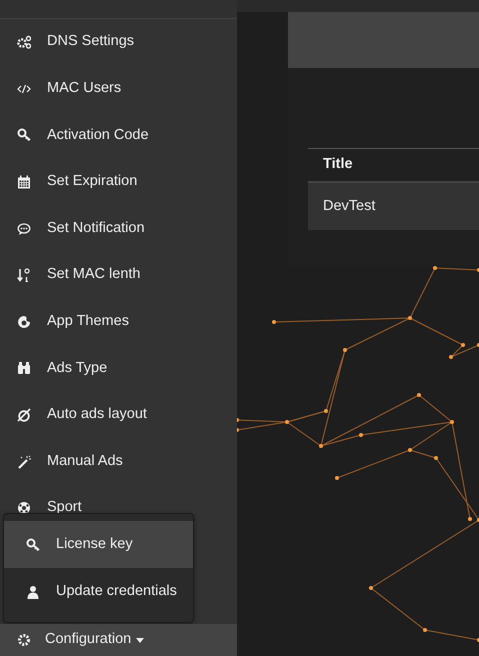 The width and height of the screenshot is (479, 656). Describe the element at coordinates (118, 368) in the screenshot. I see `sidebar-item: Ads Type` at that location.